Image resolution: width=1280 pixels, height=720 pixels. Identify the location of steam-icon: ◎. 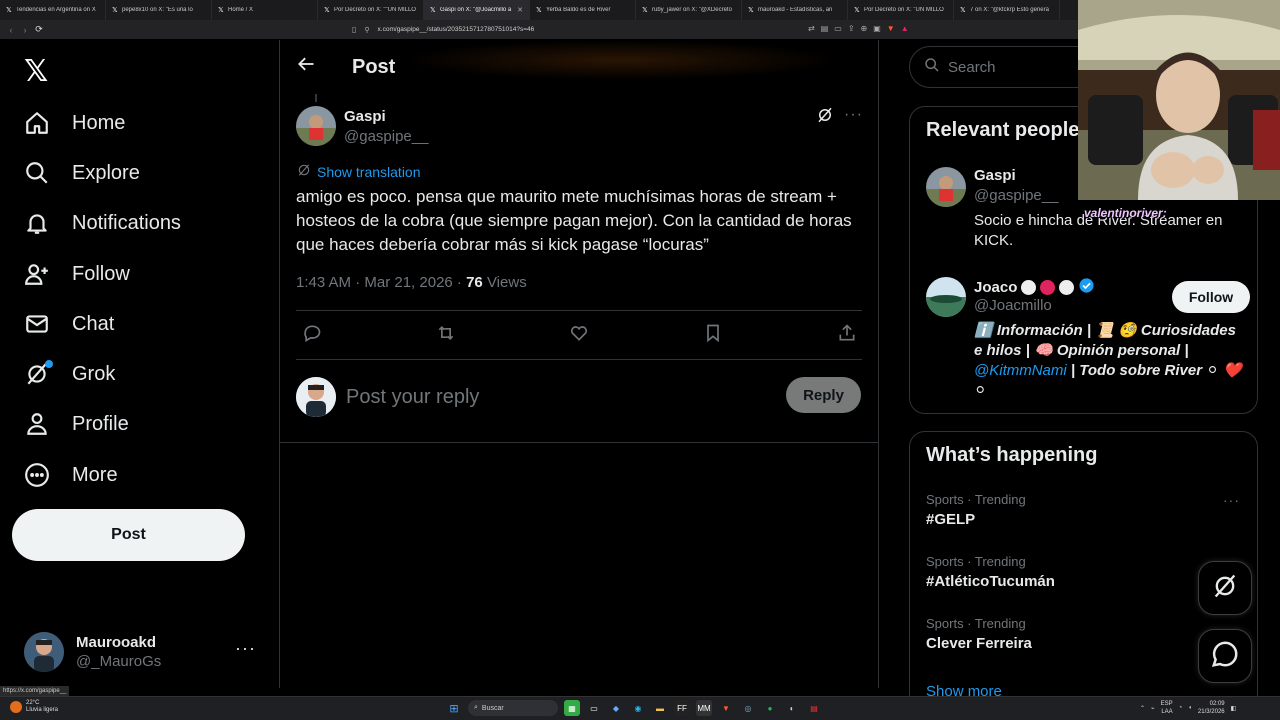
(748, 708).